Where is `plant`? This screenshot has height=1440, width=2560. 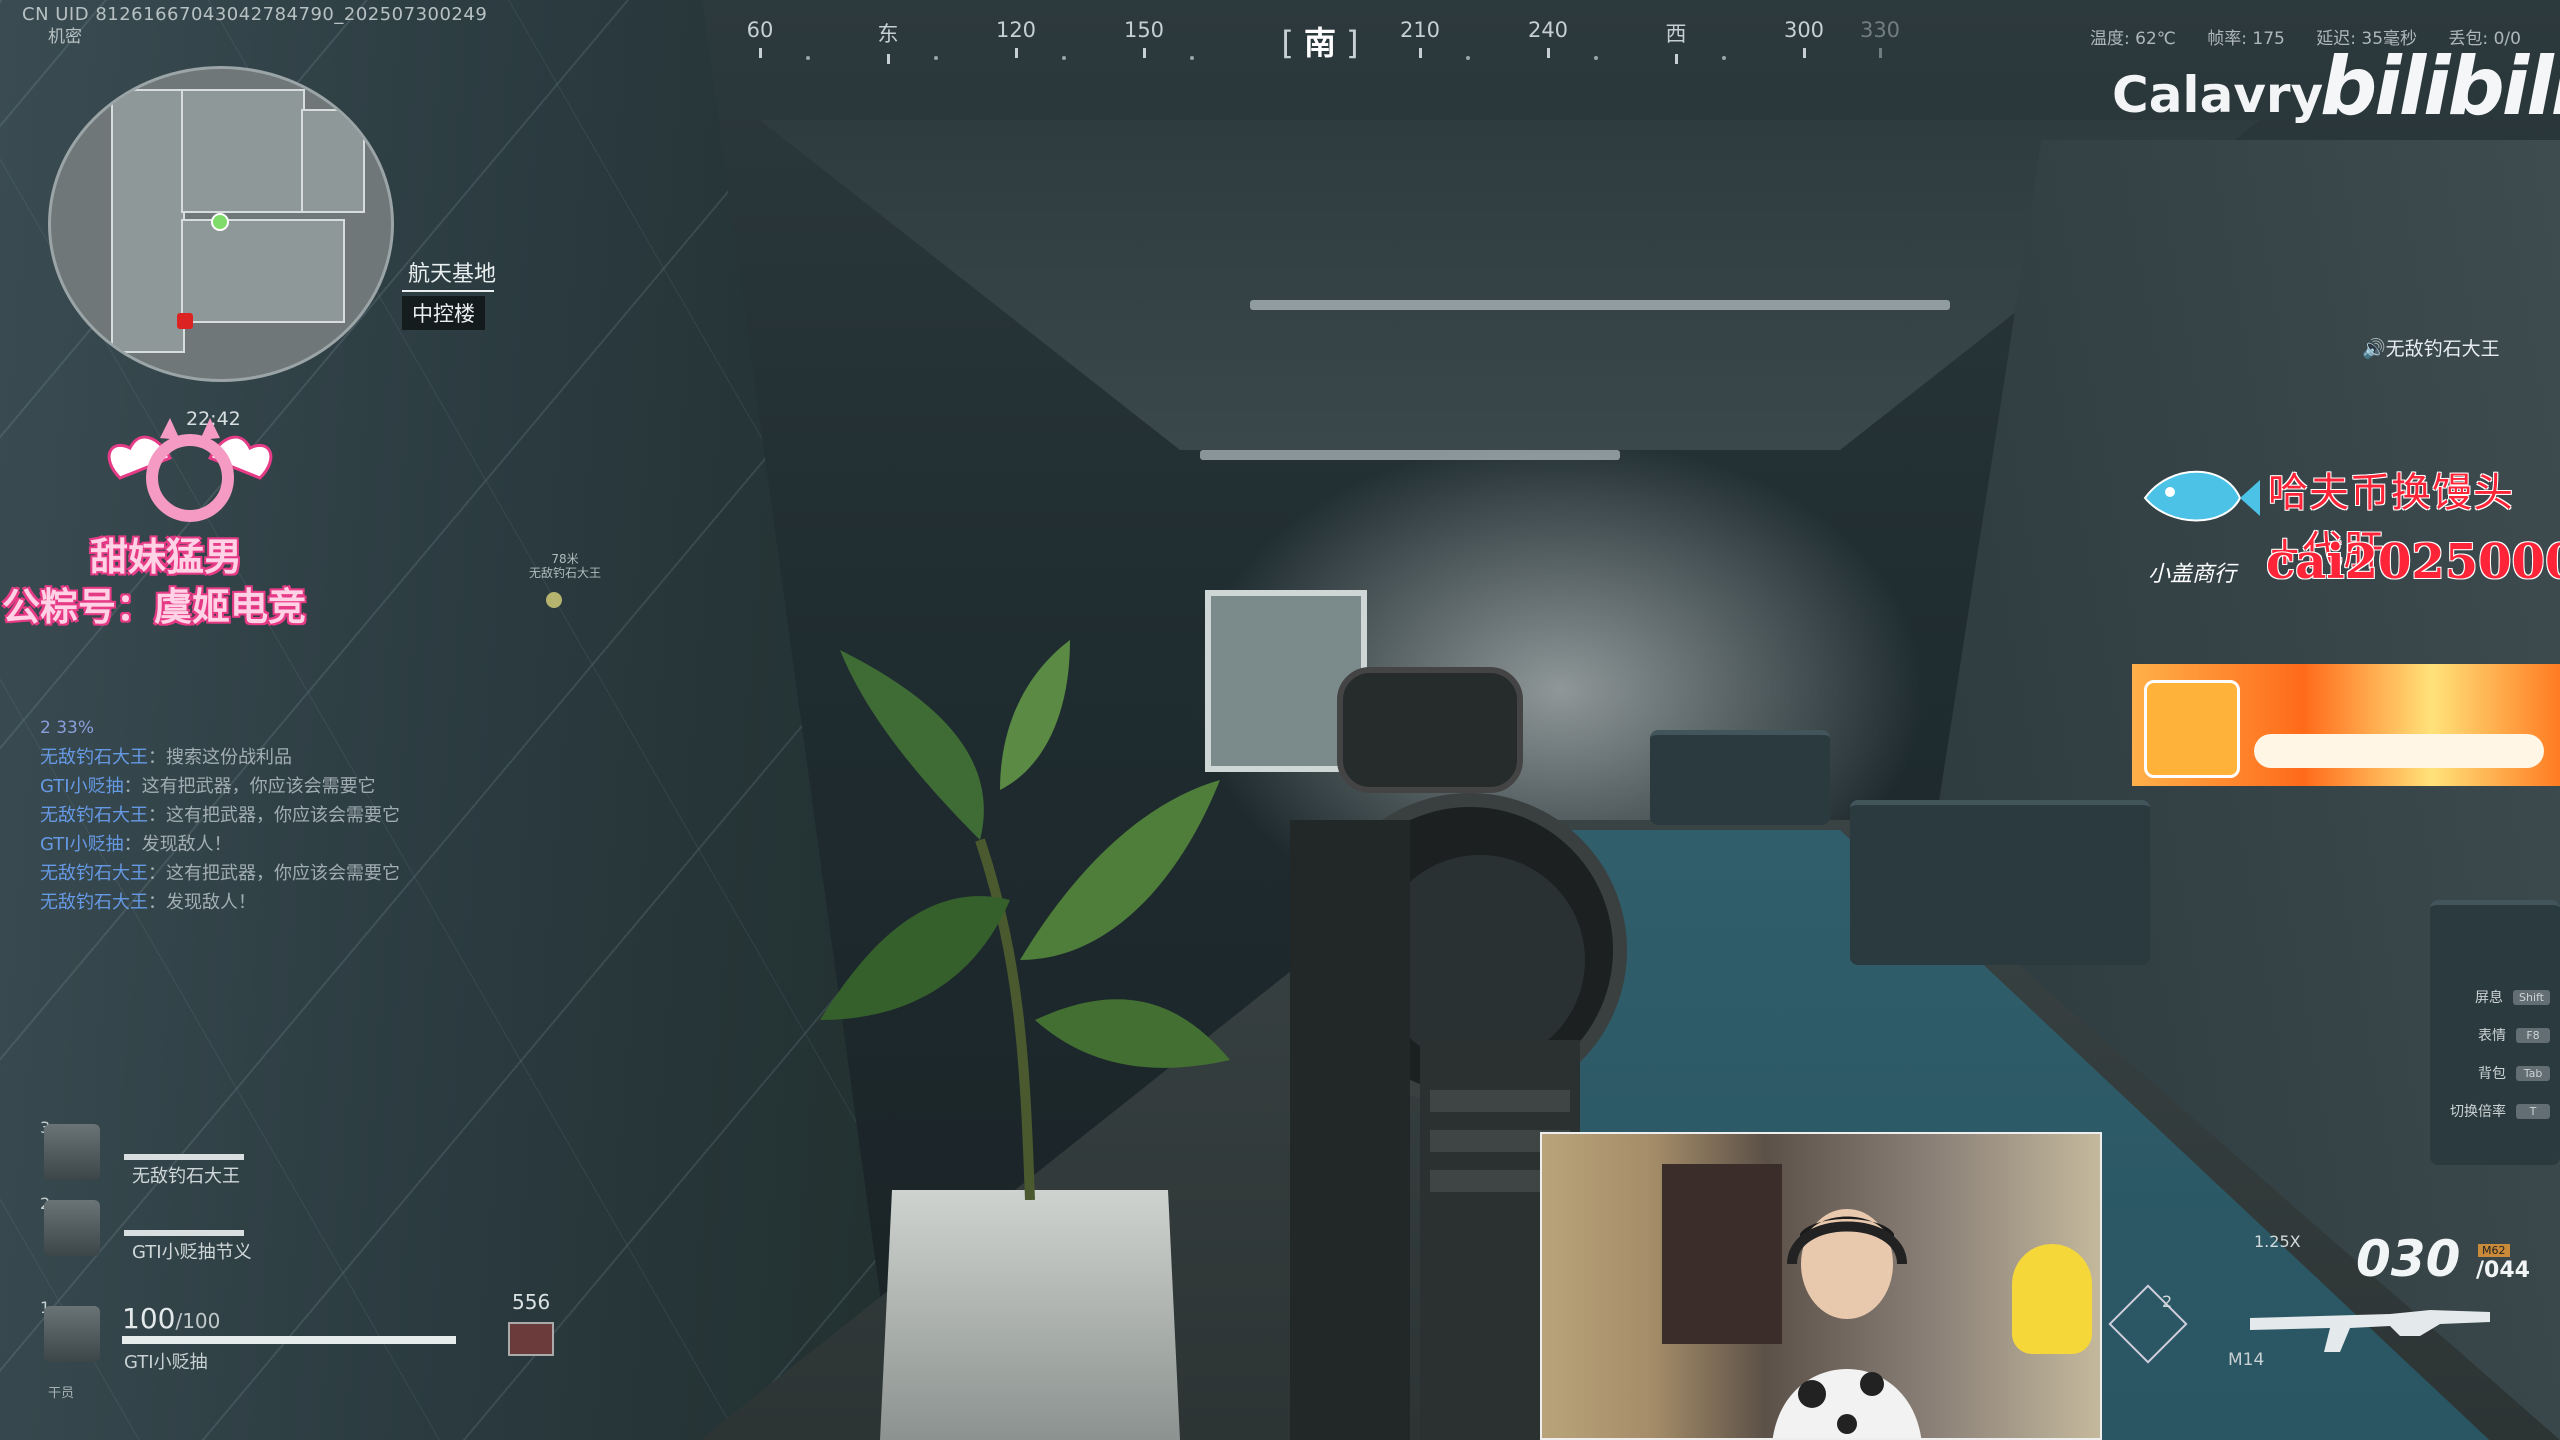
plant is located at coordinates (1025, 920).